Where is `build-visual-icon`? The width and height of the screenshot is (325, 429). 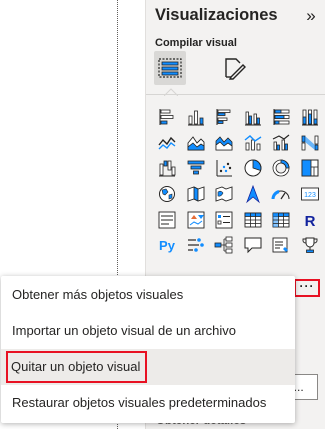 build-visual-icon is located at coordinates (170, 68).